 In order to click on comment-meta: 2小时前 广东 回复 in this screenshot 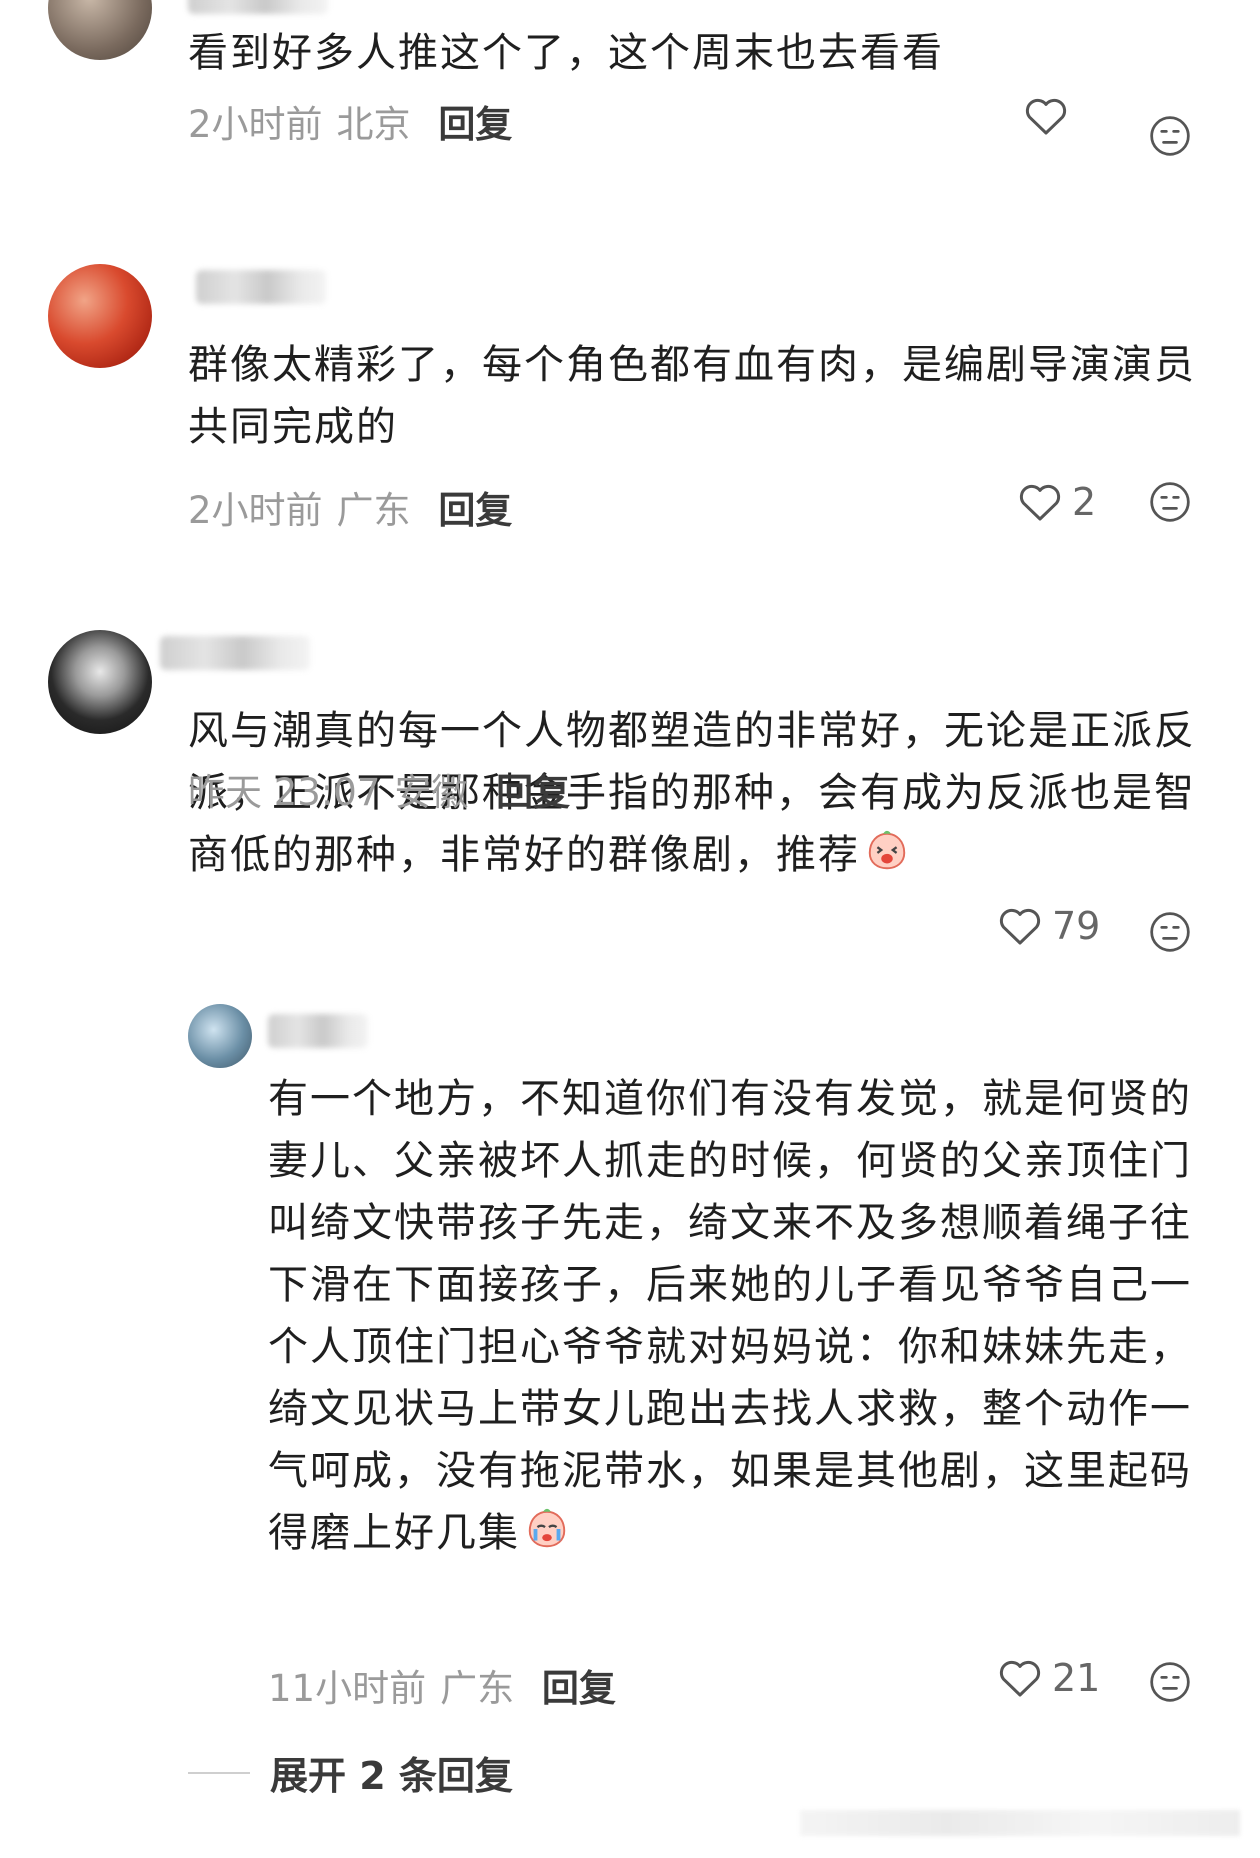, I will do `click(350, 507)`.